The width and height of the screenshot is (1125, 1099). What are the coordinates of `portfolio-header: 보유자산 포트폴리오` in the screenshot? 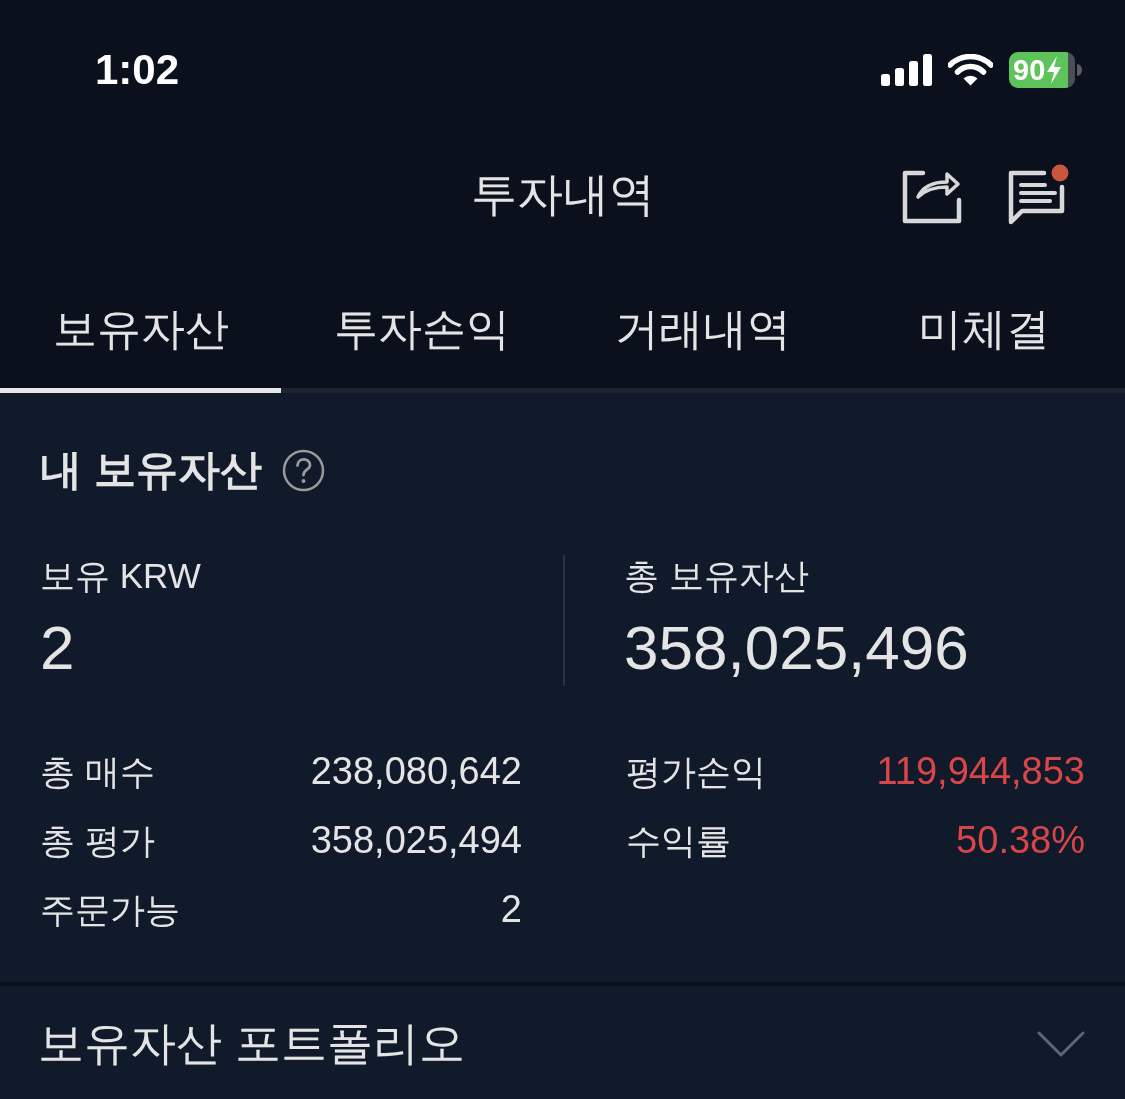 It's located at (562, 1042).